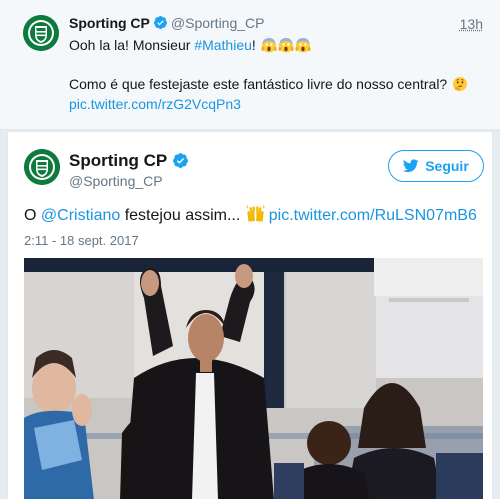 Image resolution: width=500 pixels, height=499 pixels. I want to click on follow-button: Seguir, so click(436, 166).